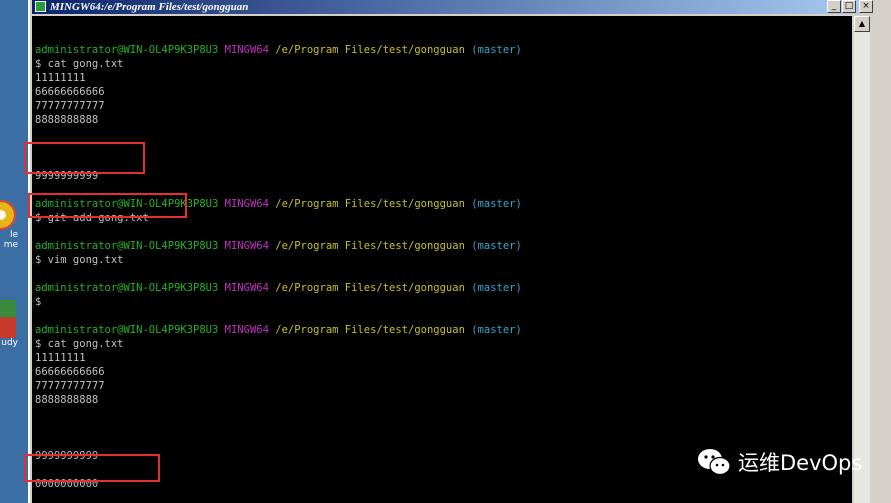  I want to click on desktop-shortcut-browser: le me, so click(12, 225).